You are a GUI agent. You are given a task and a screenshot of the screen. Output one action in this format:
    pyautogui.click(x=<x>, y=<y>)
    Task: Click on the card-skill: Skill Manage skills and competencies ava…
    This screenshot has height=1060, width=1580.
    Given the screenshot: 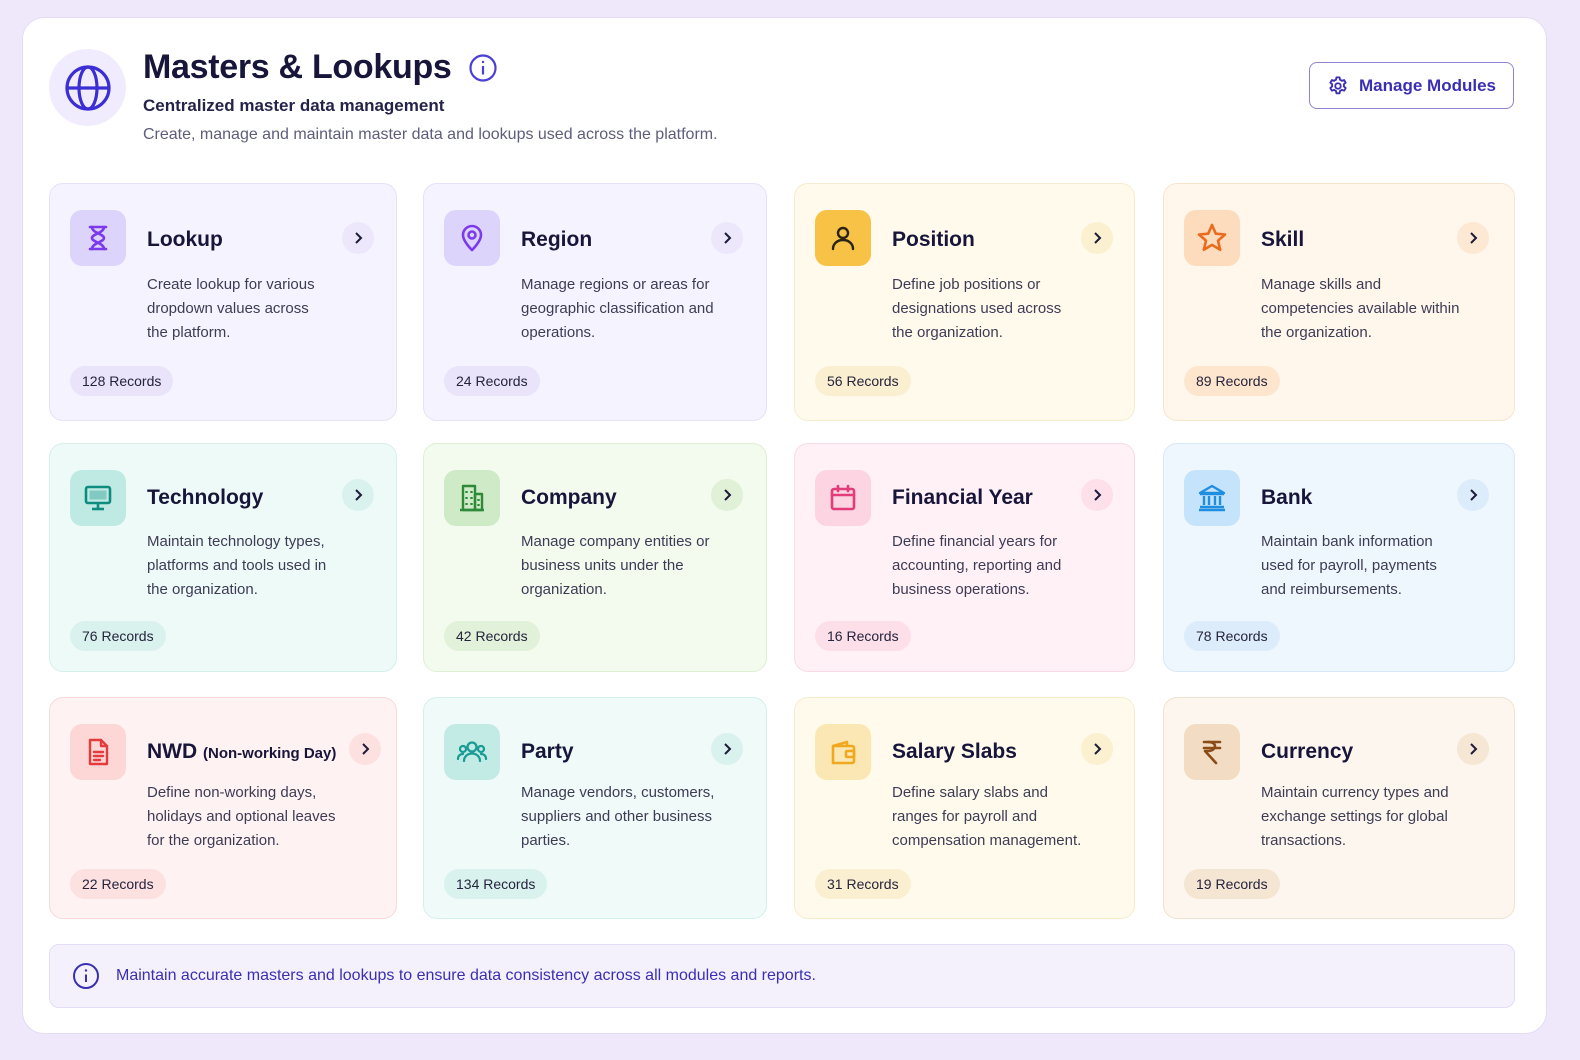 What is the action you would take?
    pyautogui.click(x=1339, y=302)
    